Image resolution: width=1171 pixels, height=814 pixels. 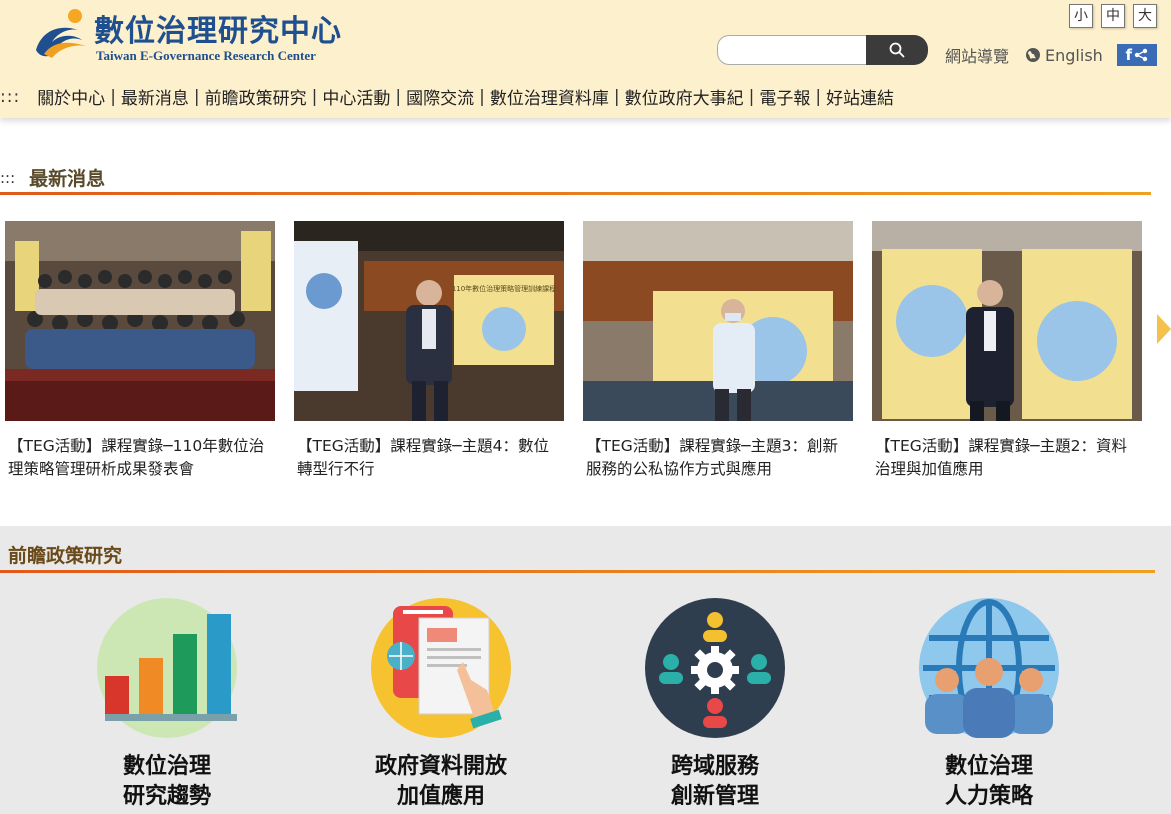 What do you see at coordinates (429, 458) in the screenshot?
I see `news-card-title: 【TEG活動】課程實錄─主題4：數位轉型行不行` at bounding box center [429, 458].